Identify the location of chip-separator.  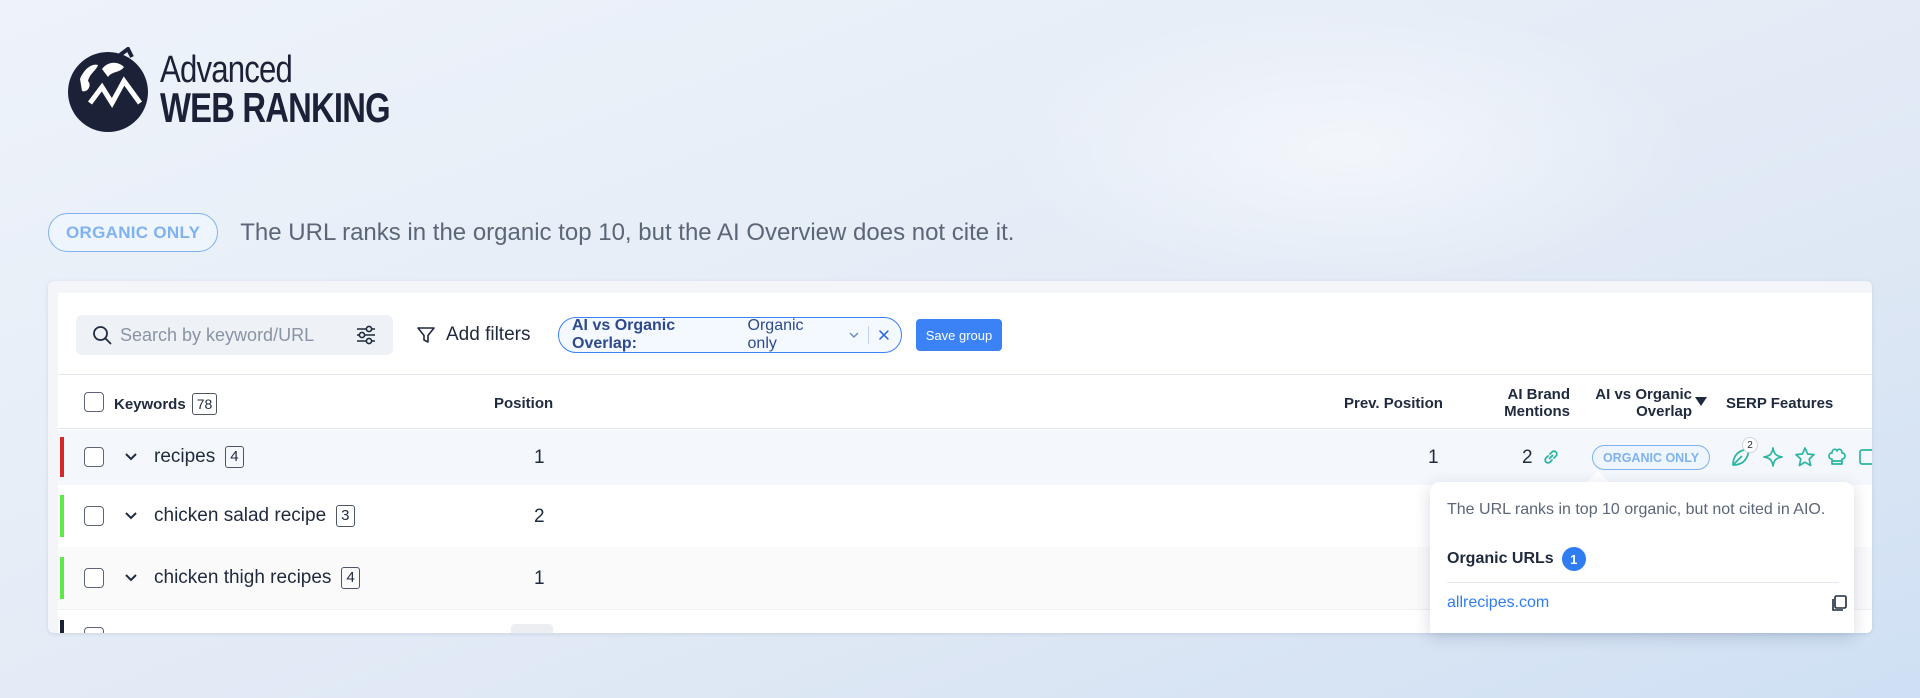
(869, 335).